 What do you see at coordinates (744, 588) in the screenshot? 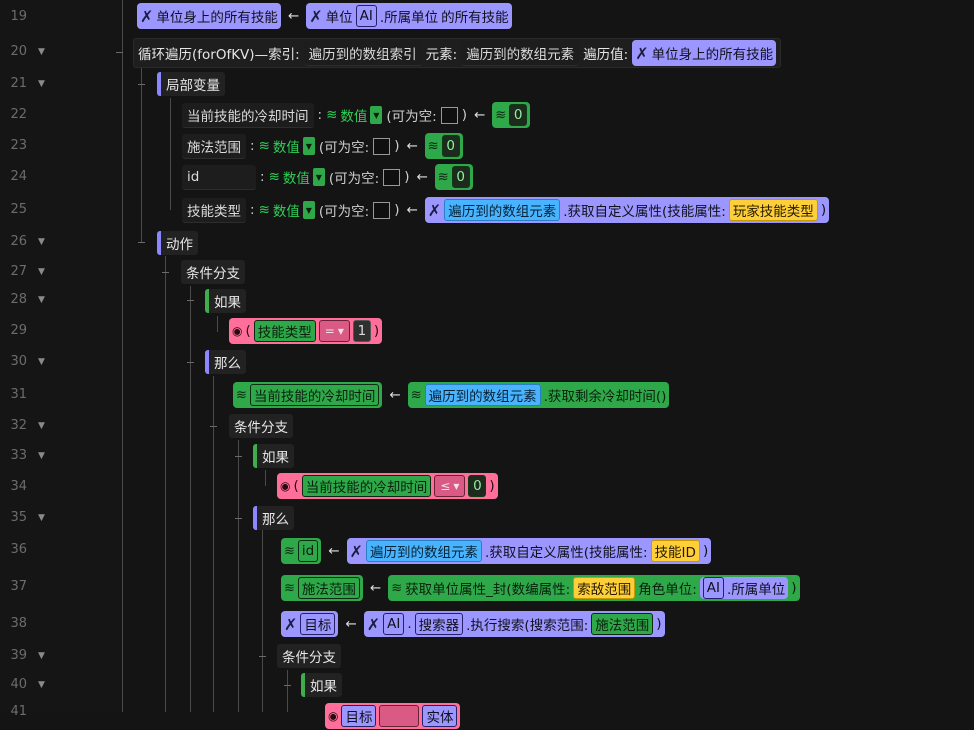
I see `unit-expression: AI .所属单位` at bounding box center [744, 588].